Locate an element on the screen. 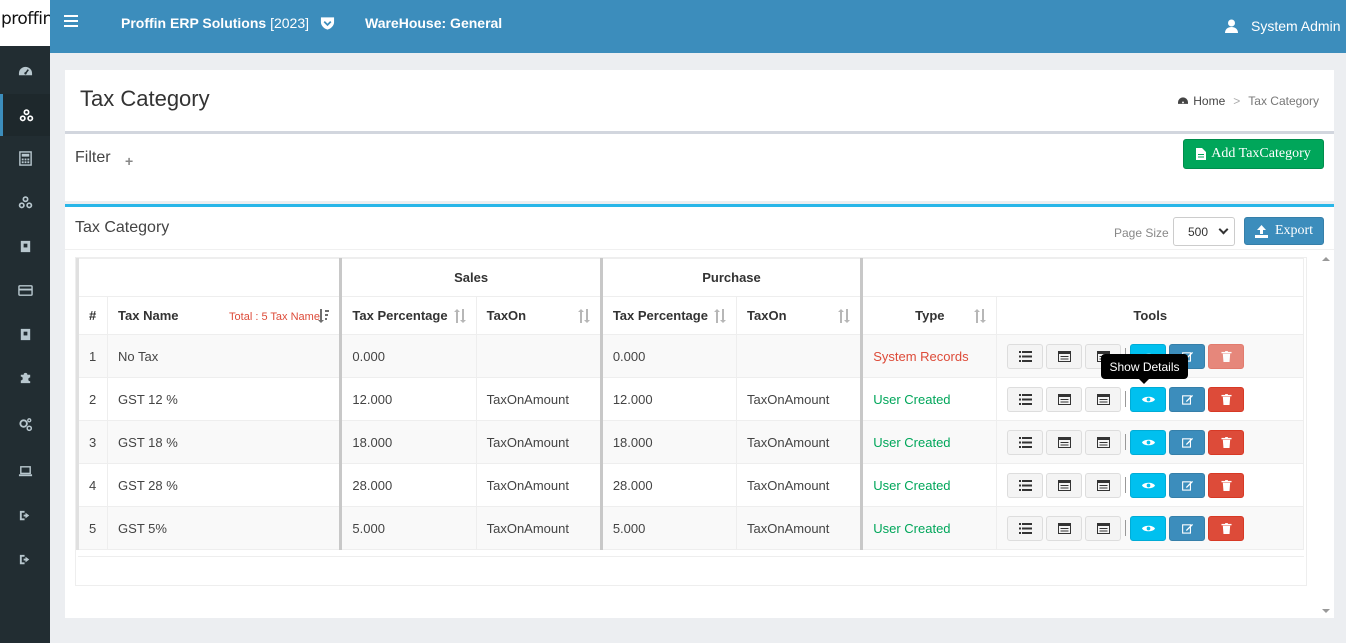 This screenshot has height=643, width=1346. add-tax-category-button: Add TaxCategory is located at coordinates (1253, 154).